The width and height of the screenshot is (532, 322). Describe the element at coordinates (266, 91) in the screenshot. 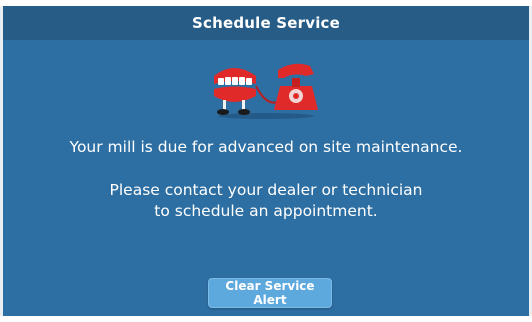

I see `chattering-teeth-and-telephone-icon` at that location.